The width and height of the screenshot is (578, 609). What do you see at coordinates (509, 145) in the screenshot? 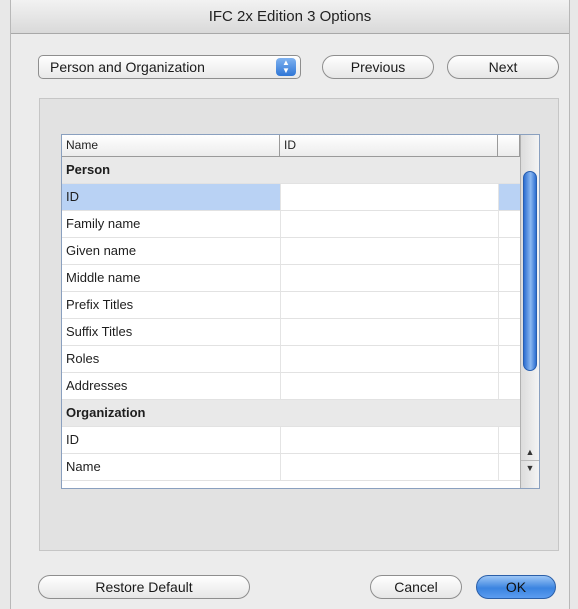
I see `column-header-extra` at bounding box center [509, 145].